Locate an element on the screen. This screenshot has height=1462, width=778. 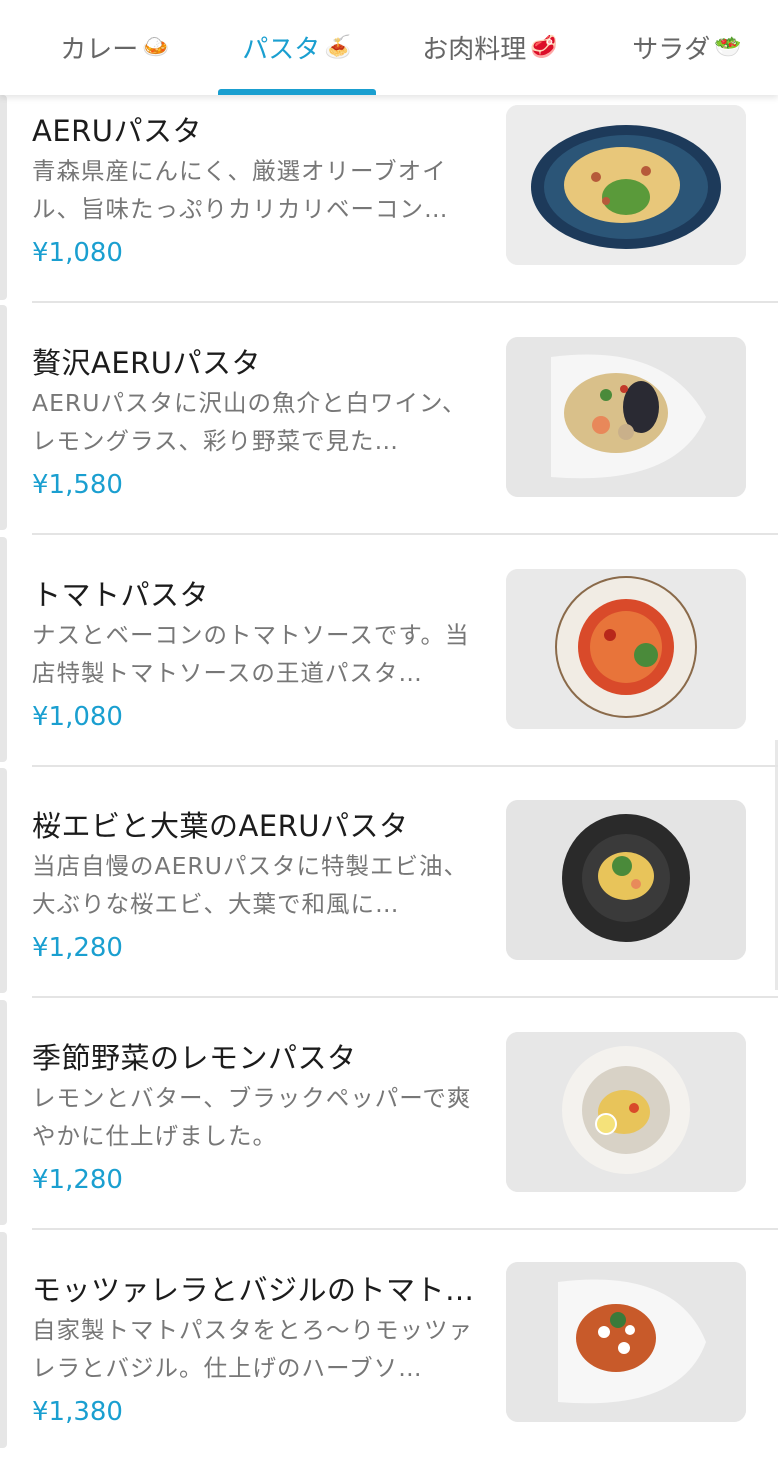
tab-pasta: パスタ 🍝 is located at coordinates (297, 47).